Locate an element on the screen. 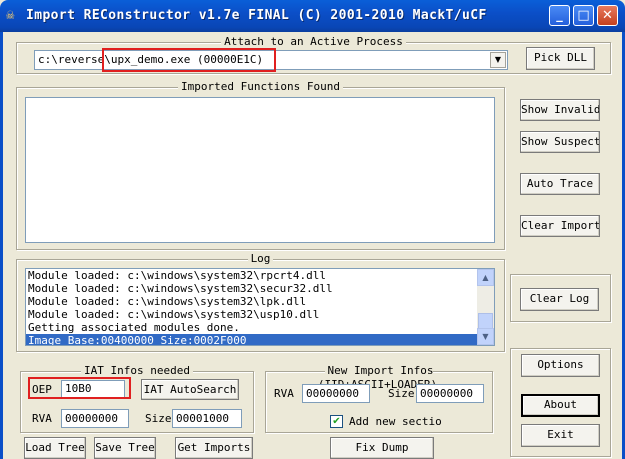  iat-legend: IAT Infos needed is located at coordinates (137, 370).